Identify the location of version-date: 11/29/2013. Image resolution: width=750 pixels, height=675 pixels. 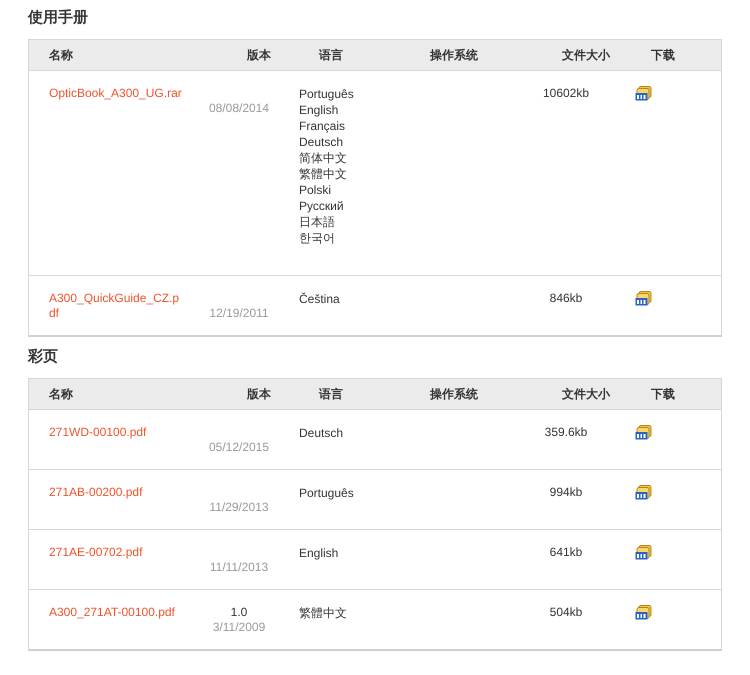
(239, 507).